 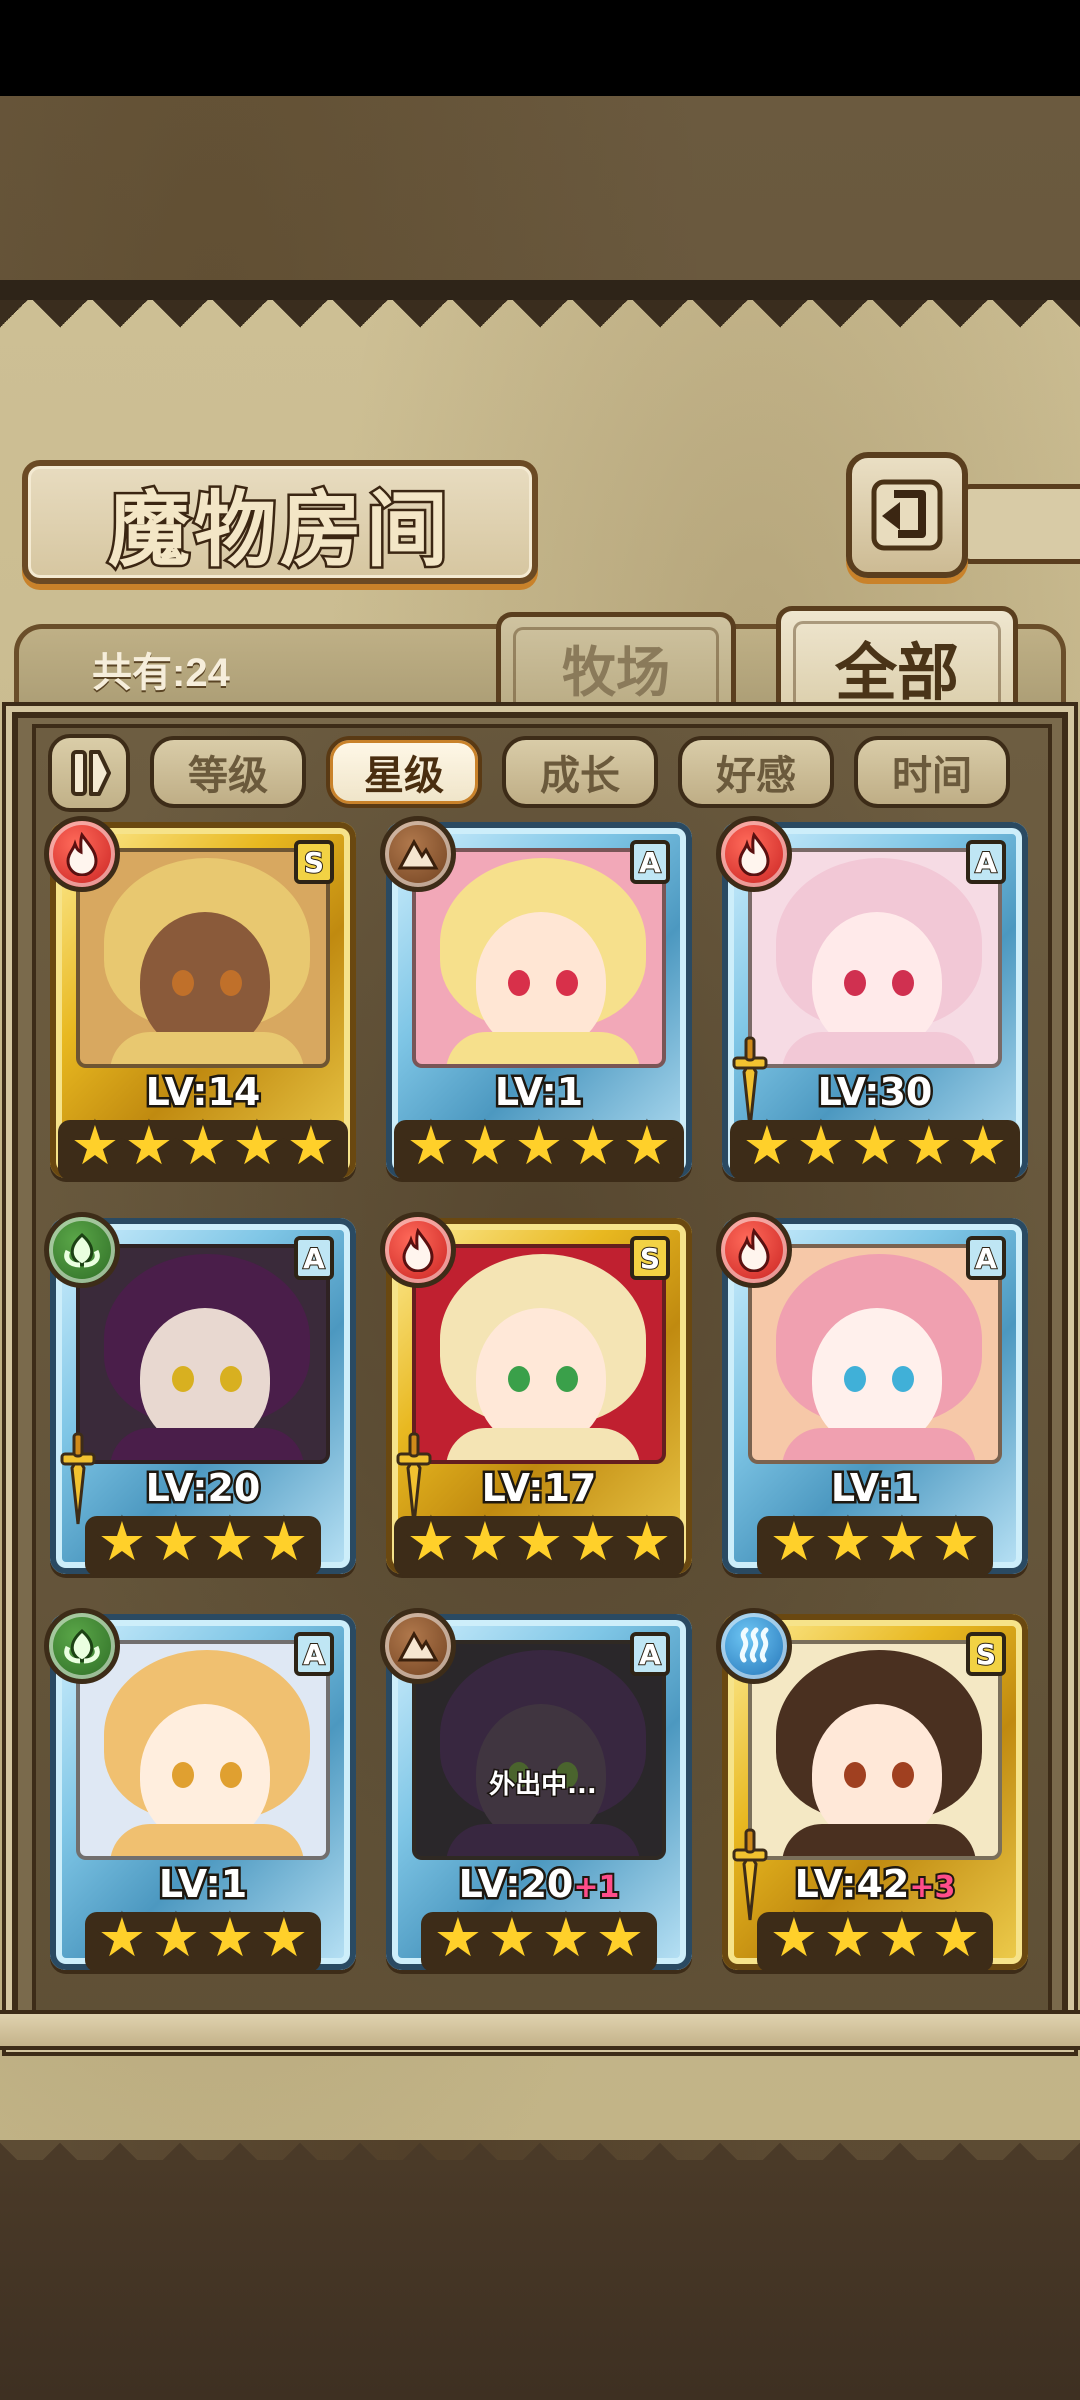 I want to click on level-value: LV:30, so click(x=875, y=1092).